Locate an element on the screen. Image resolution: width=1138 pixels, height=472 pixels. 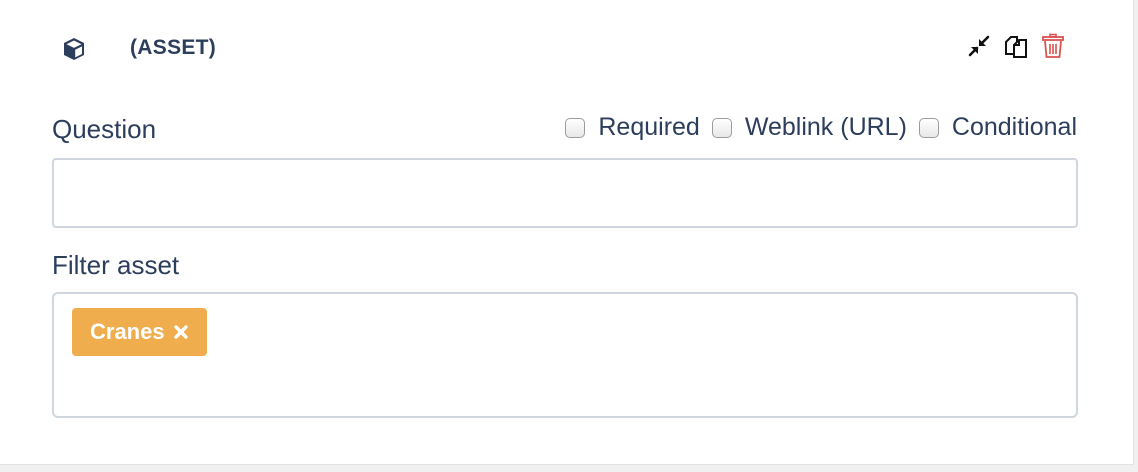
weblink-option: Weblink (URL) is located at coordinates (809, 127).